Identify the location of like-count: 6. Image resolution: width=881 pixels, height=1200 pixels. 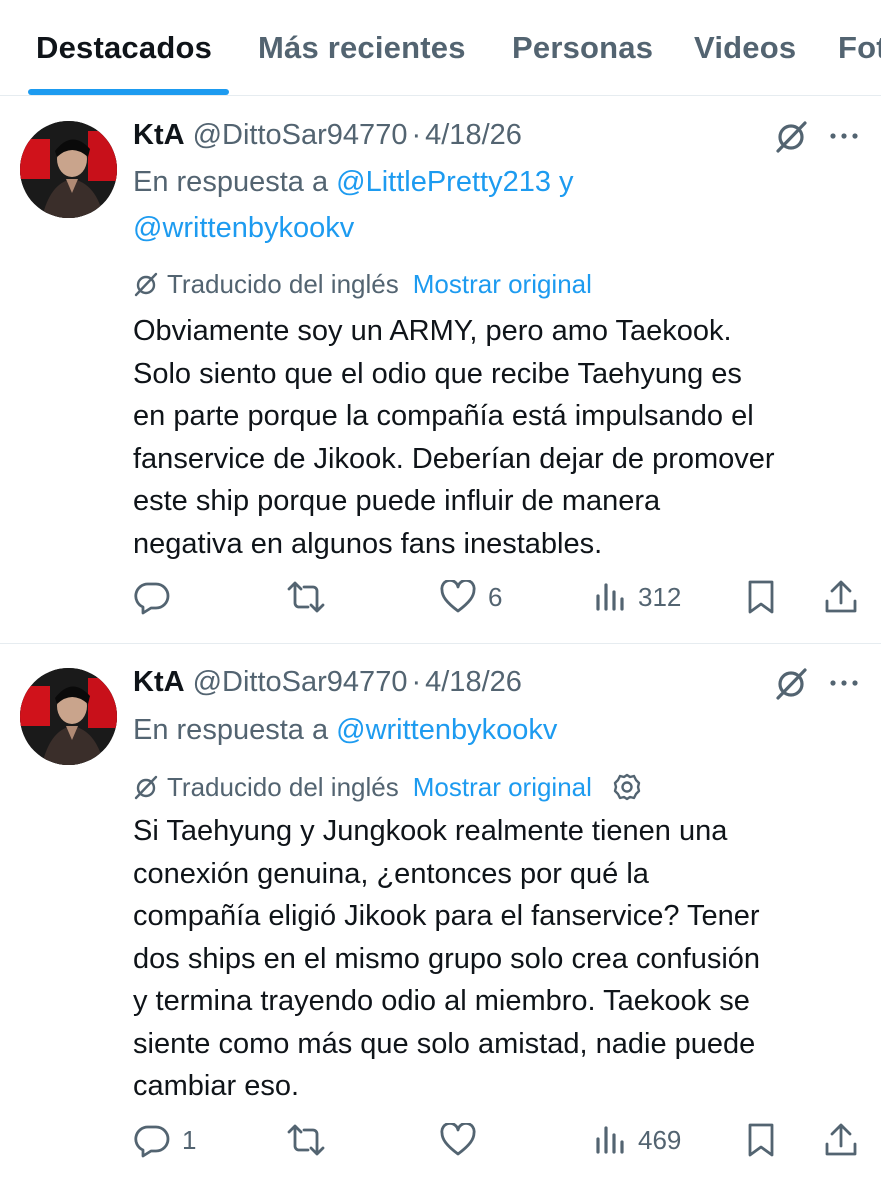
(495, 596).